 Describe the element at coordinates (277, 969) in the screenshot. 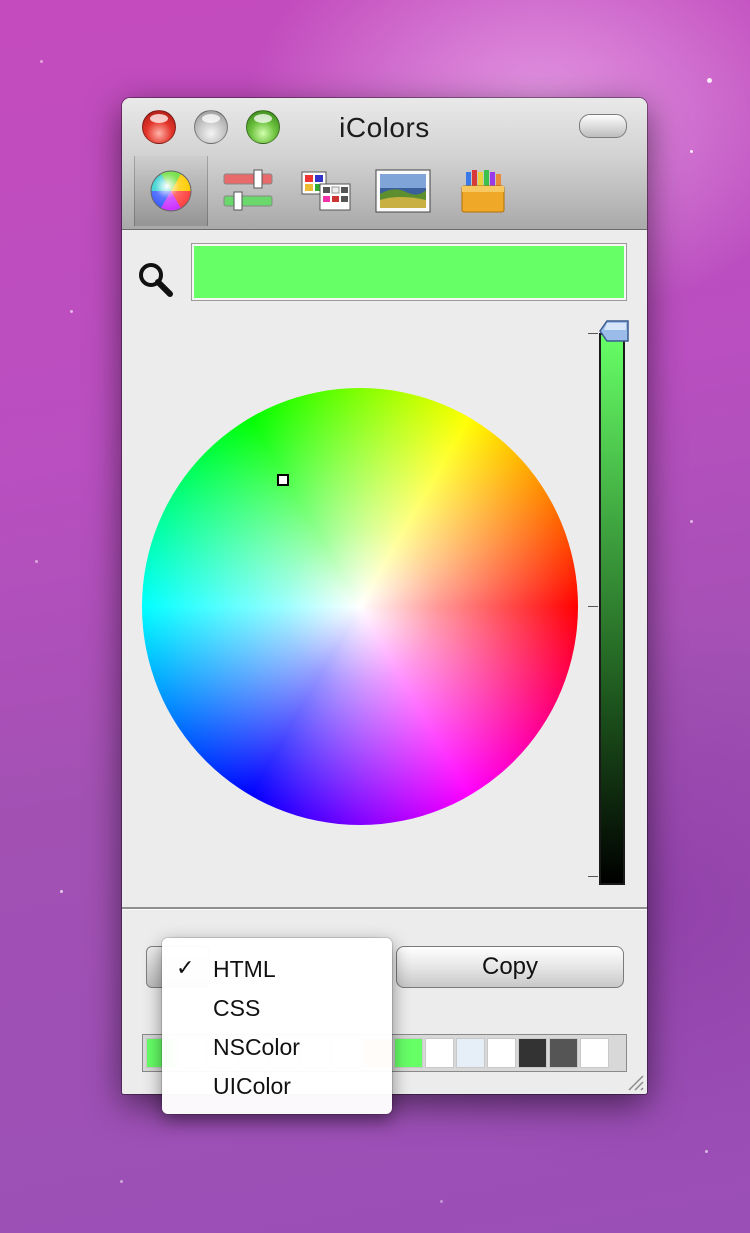

I see `menu-item-html: ✓ HTML` at that location.